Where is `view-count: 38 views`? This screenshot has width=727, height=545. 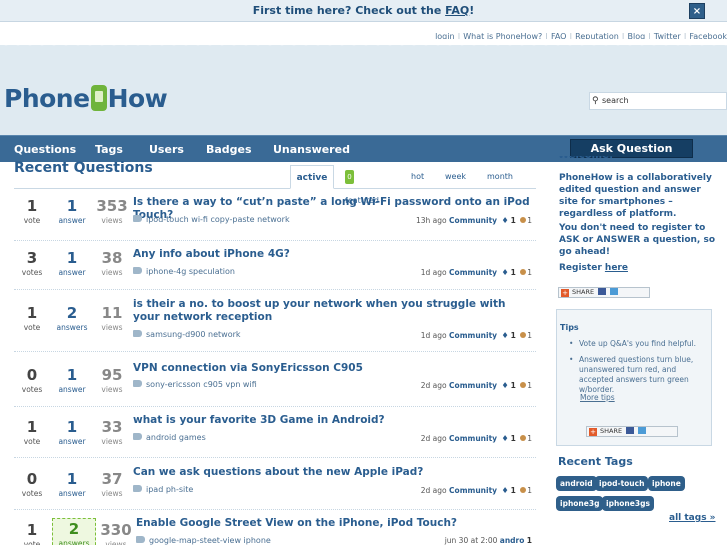
view-count: 38 views is located at coordinates (112, 263).